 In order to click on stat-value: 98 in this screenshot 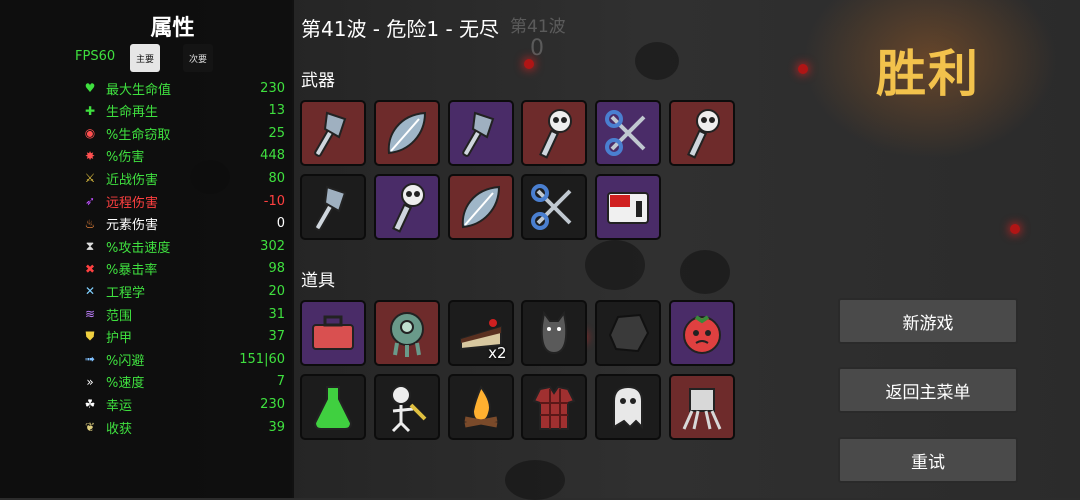, I will do `click(276, 269)`.